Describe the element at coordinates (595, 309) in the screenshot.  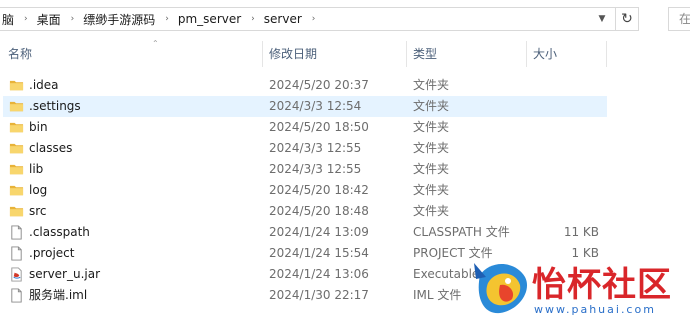
I see `watermark-url: www.pahuai.com` at that location.